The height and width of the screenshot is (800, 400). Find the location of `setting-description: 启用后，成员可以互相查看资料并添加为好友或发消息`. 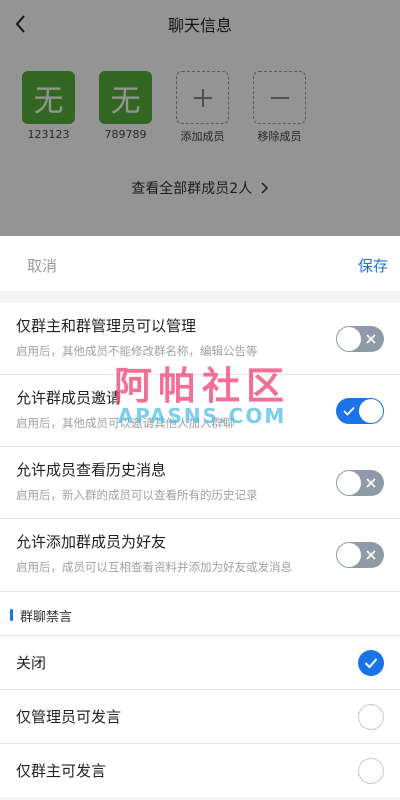

setting-description: 启用后，成员可以互相查看资料并添加为好友或发消息 is located at coordinates (154, 567).